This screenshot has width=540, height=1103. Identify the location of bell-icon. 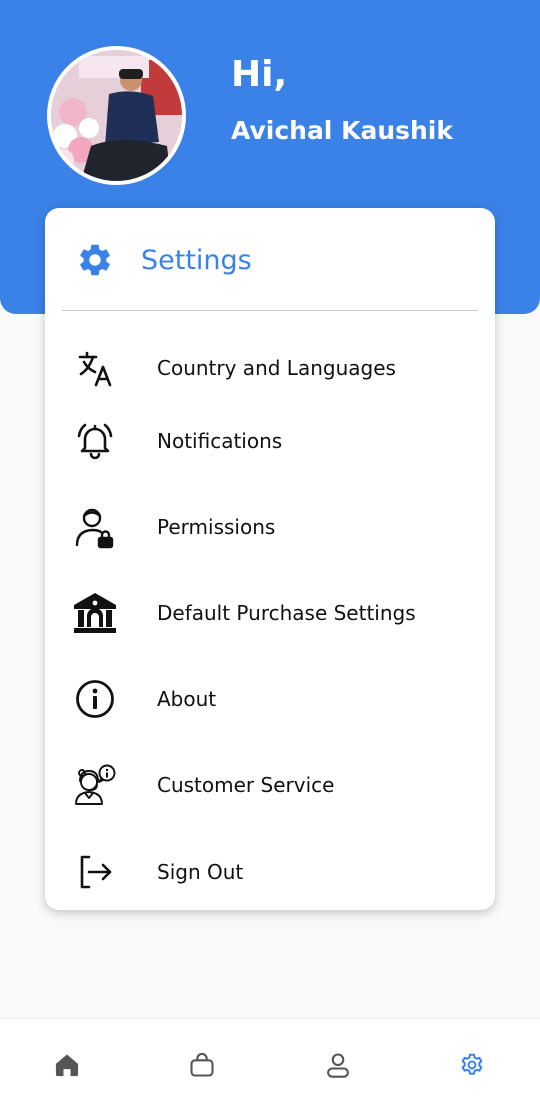
(95, 441).